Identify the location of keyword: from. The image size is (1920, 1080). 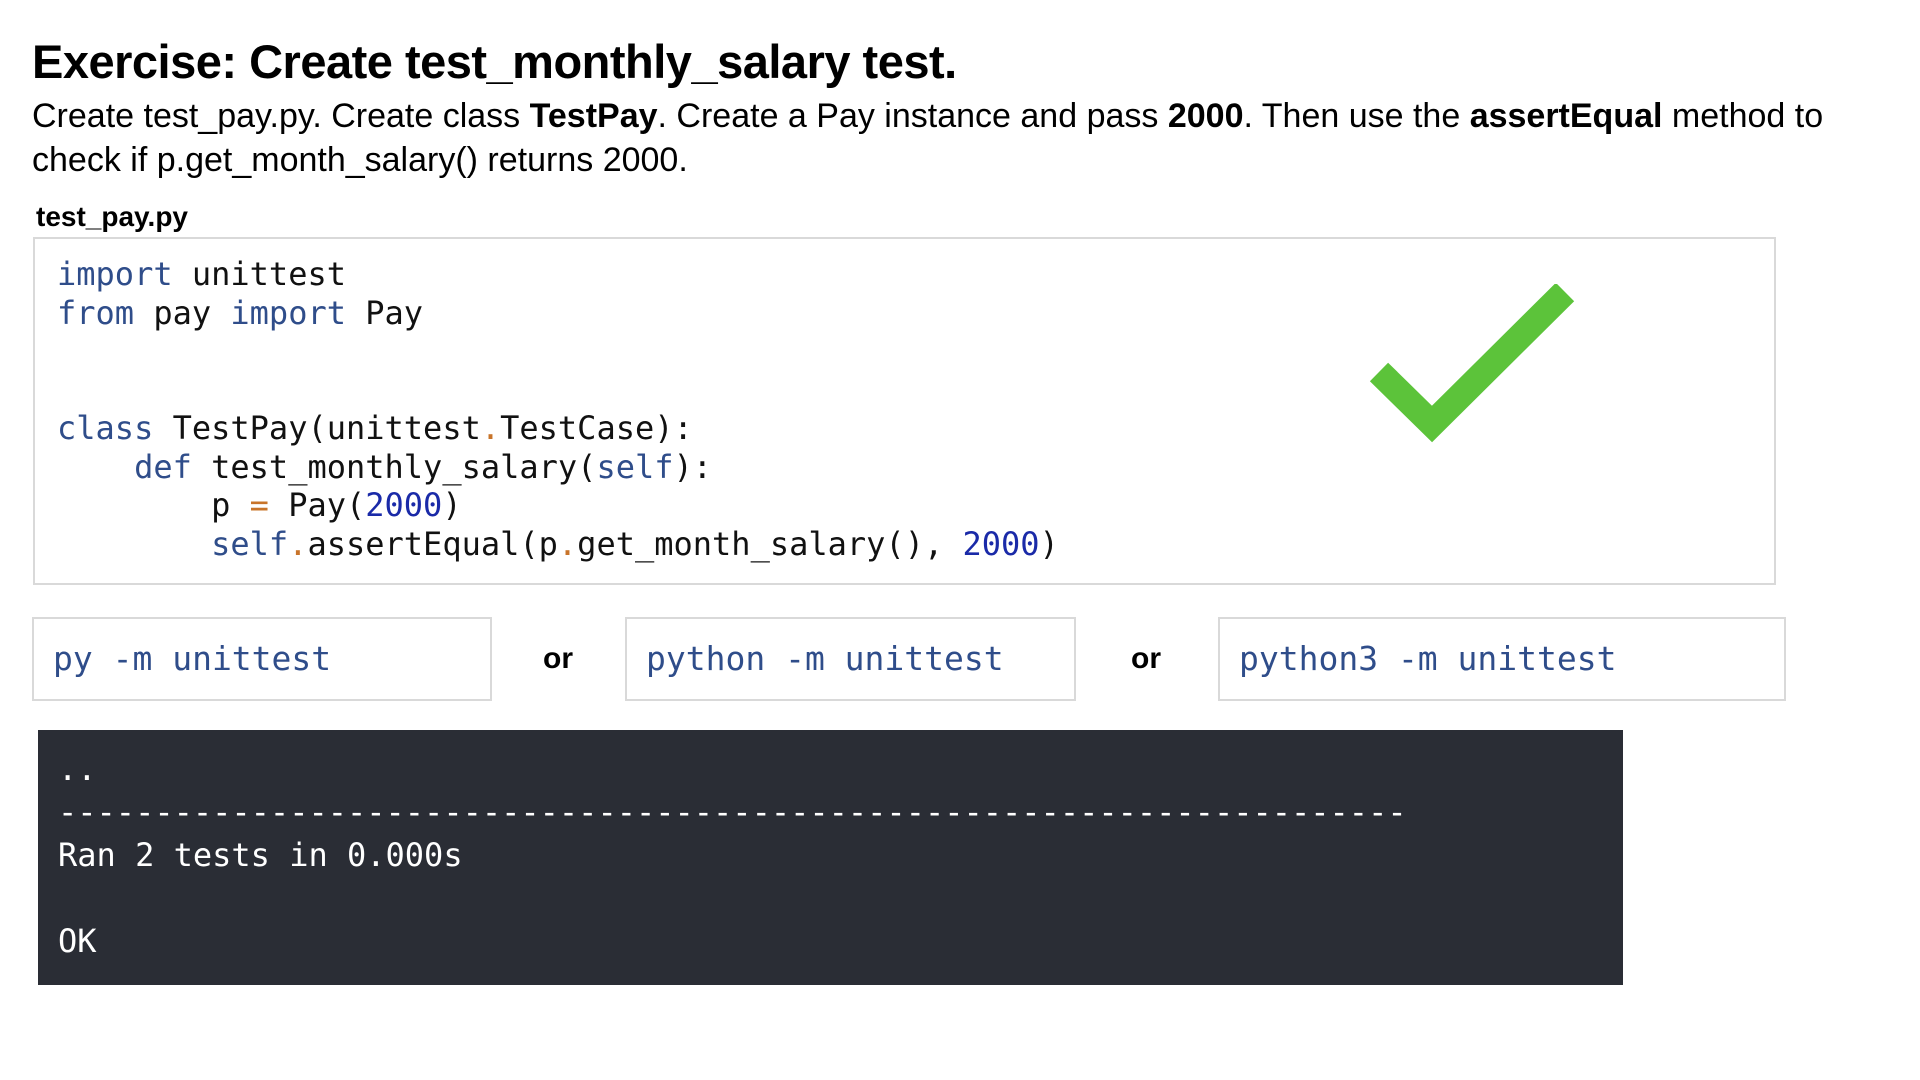
(96, 312).